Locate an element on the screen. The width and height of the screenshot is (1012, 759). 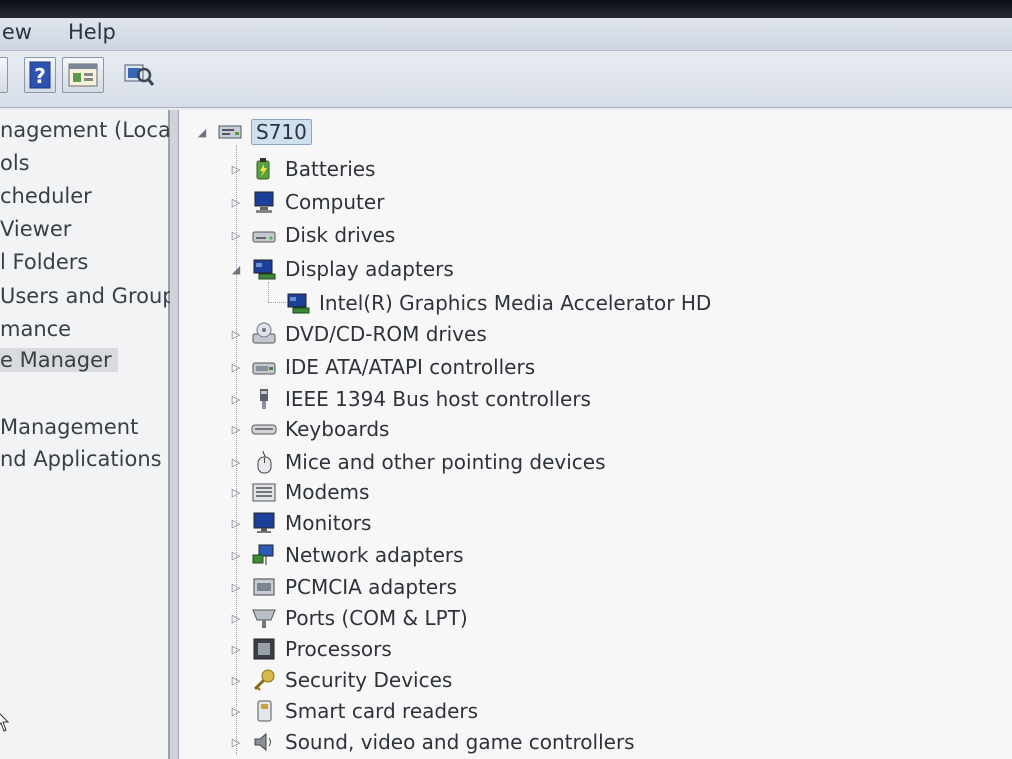
tree-row-sound-video-game: ▷ Sound, video and game controllers is located at coordinates (432, 742).